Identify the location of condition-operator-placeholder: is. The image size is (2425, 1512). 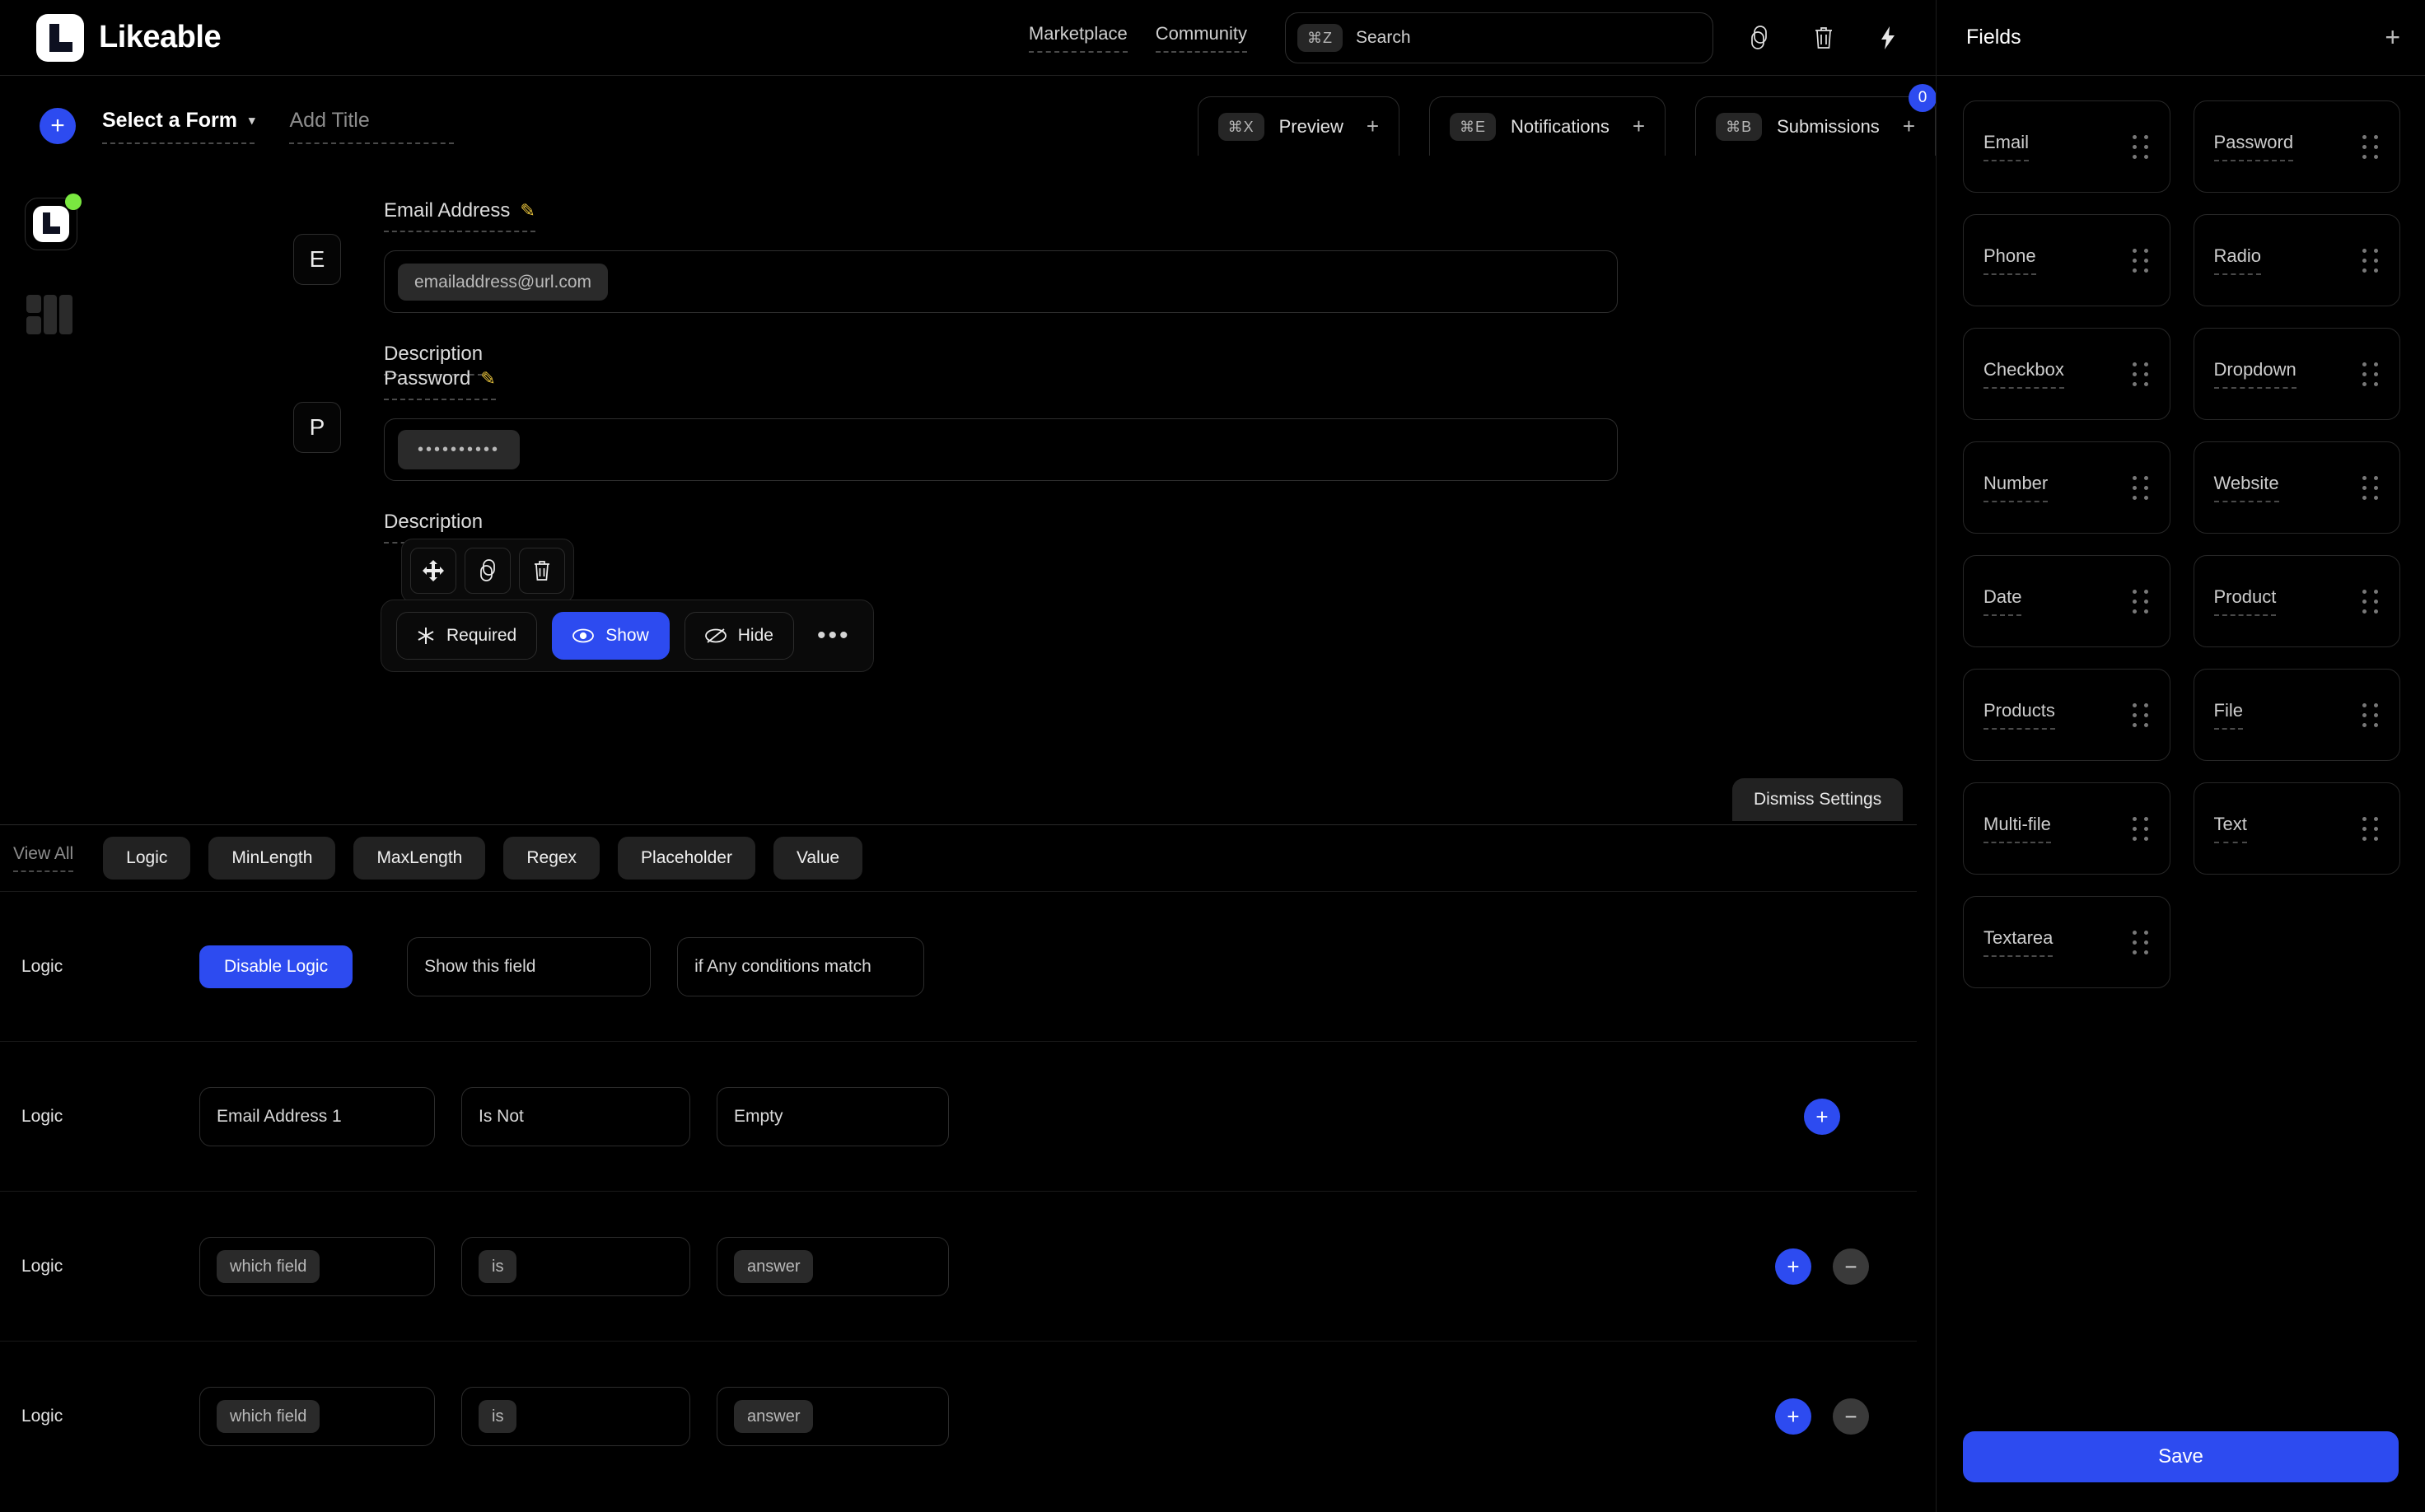
(498, 1266).